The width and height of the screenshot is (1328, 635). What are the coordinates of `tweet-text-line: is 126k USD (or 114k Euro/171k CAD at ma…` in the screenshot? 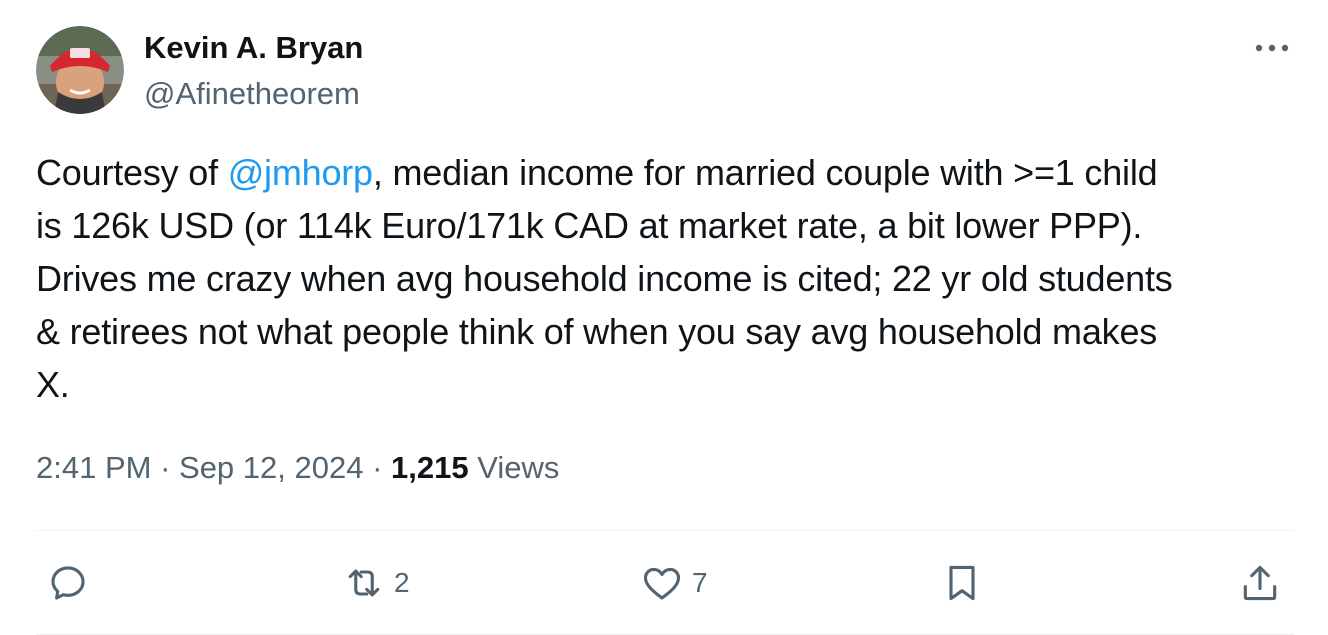 It's located at (589, 225).